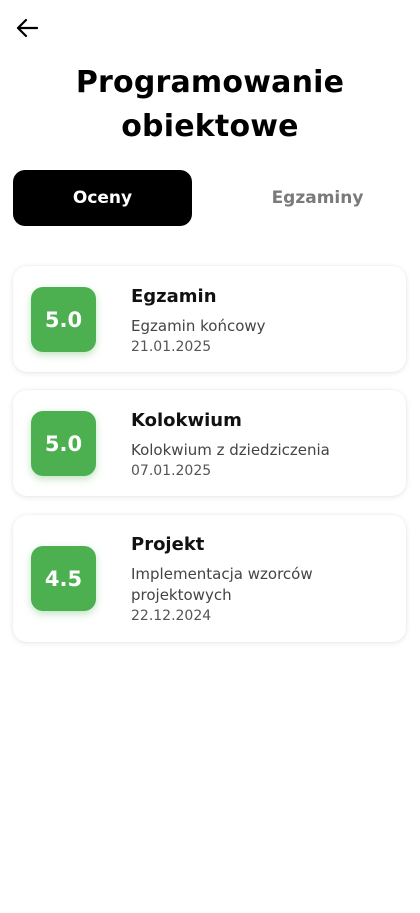 This screenshot has height=913, width=420. I want to click on tab-oceny: Oceny, so click(102, 198).